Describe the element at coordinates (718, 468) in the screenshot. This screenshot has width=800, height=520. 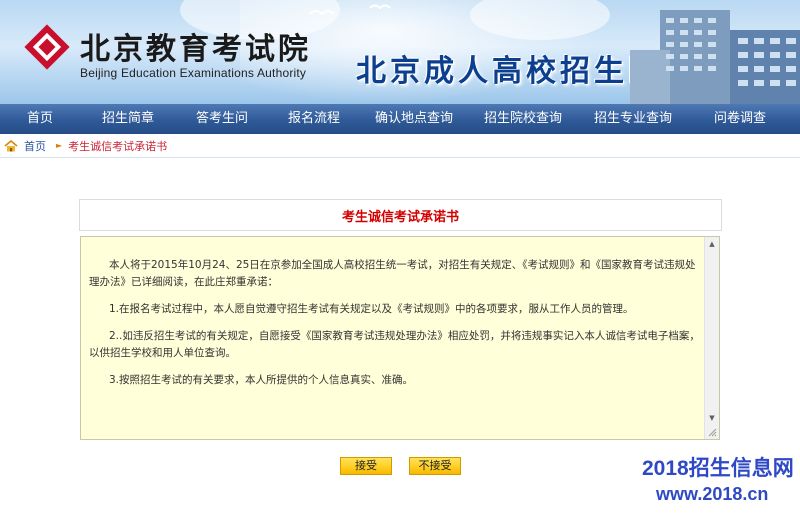
I see `watermark-site-name: 2018招生信息网` at that location.